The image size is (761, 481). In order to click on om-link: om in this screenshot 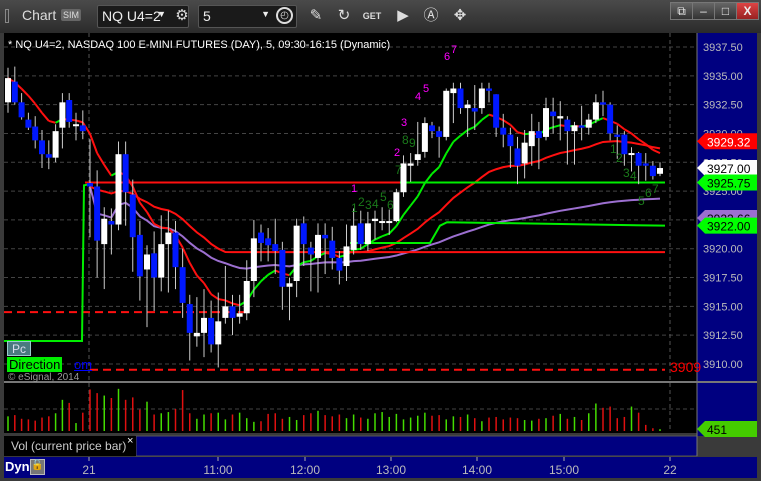, I will do `click(83, 364)`.